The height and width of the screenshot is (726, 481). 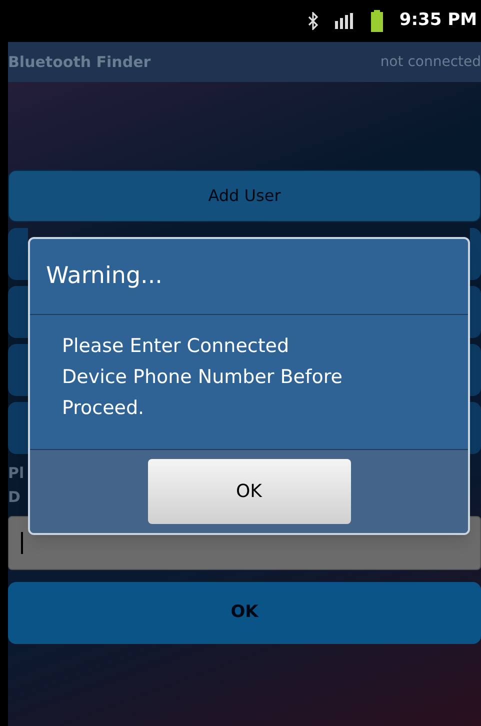 I want to click on connection-status: not connected, so click(x=430, y=62).